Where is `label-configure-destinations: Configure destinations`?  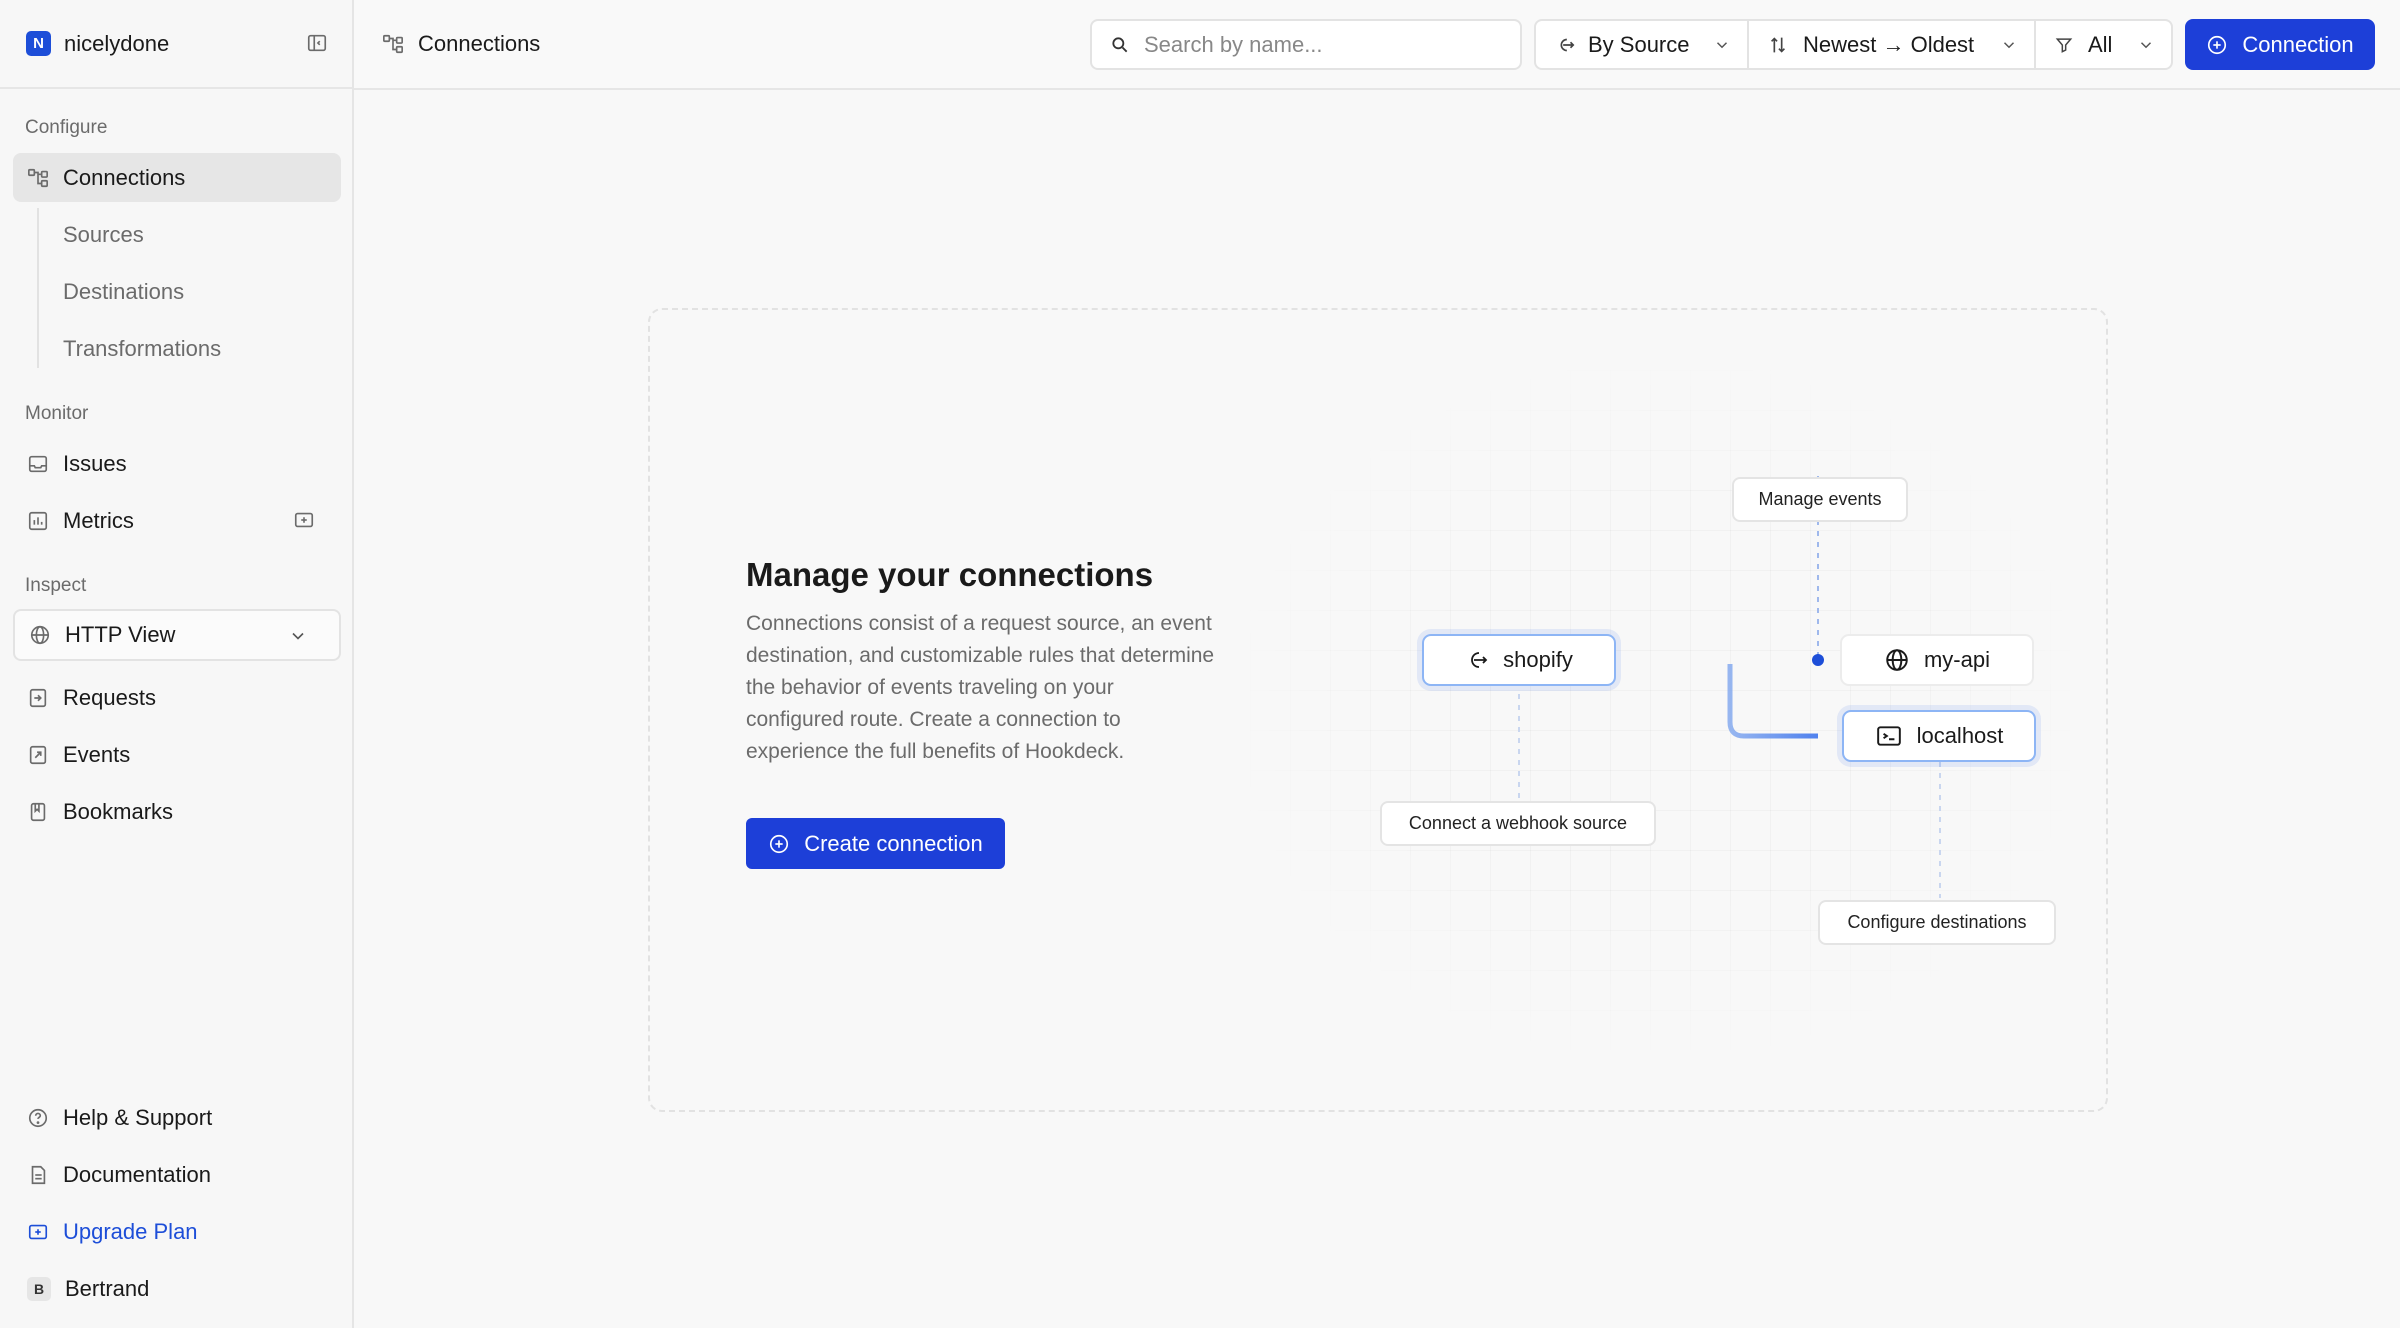
label-configure-destinations: Configure destinations is located at coordinates (1937, 922).